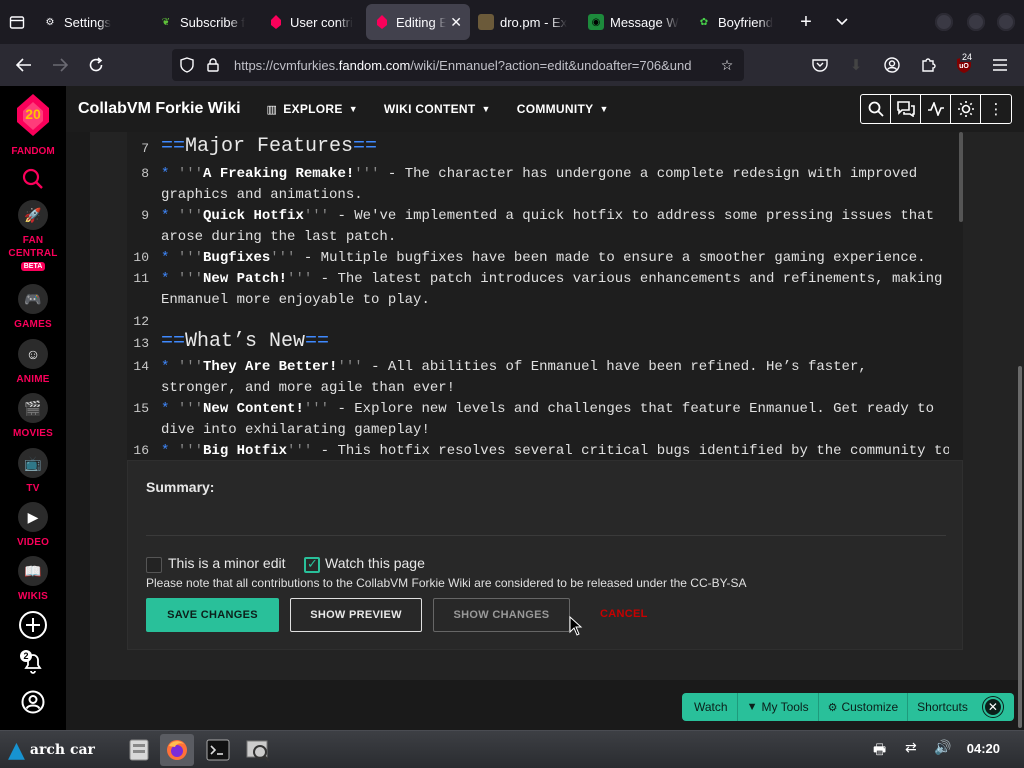  Describe the element at coordinates (710, 707) in the screenshot. I see `watch-tool-button: Watch` at that location.